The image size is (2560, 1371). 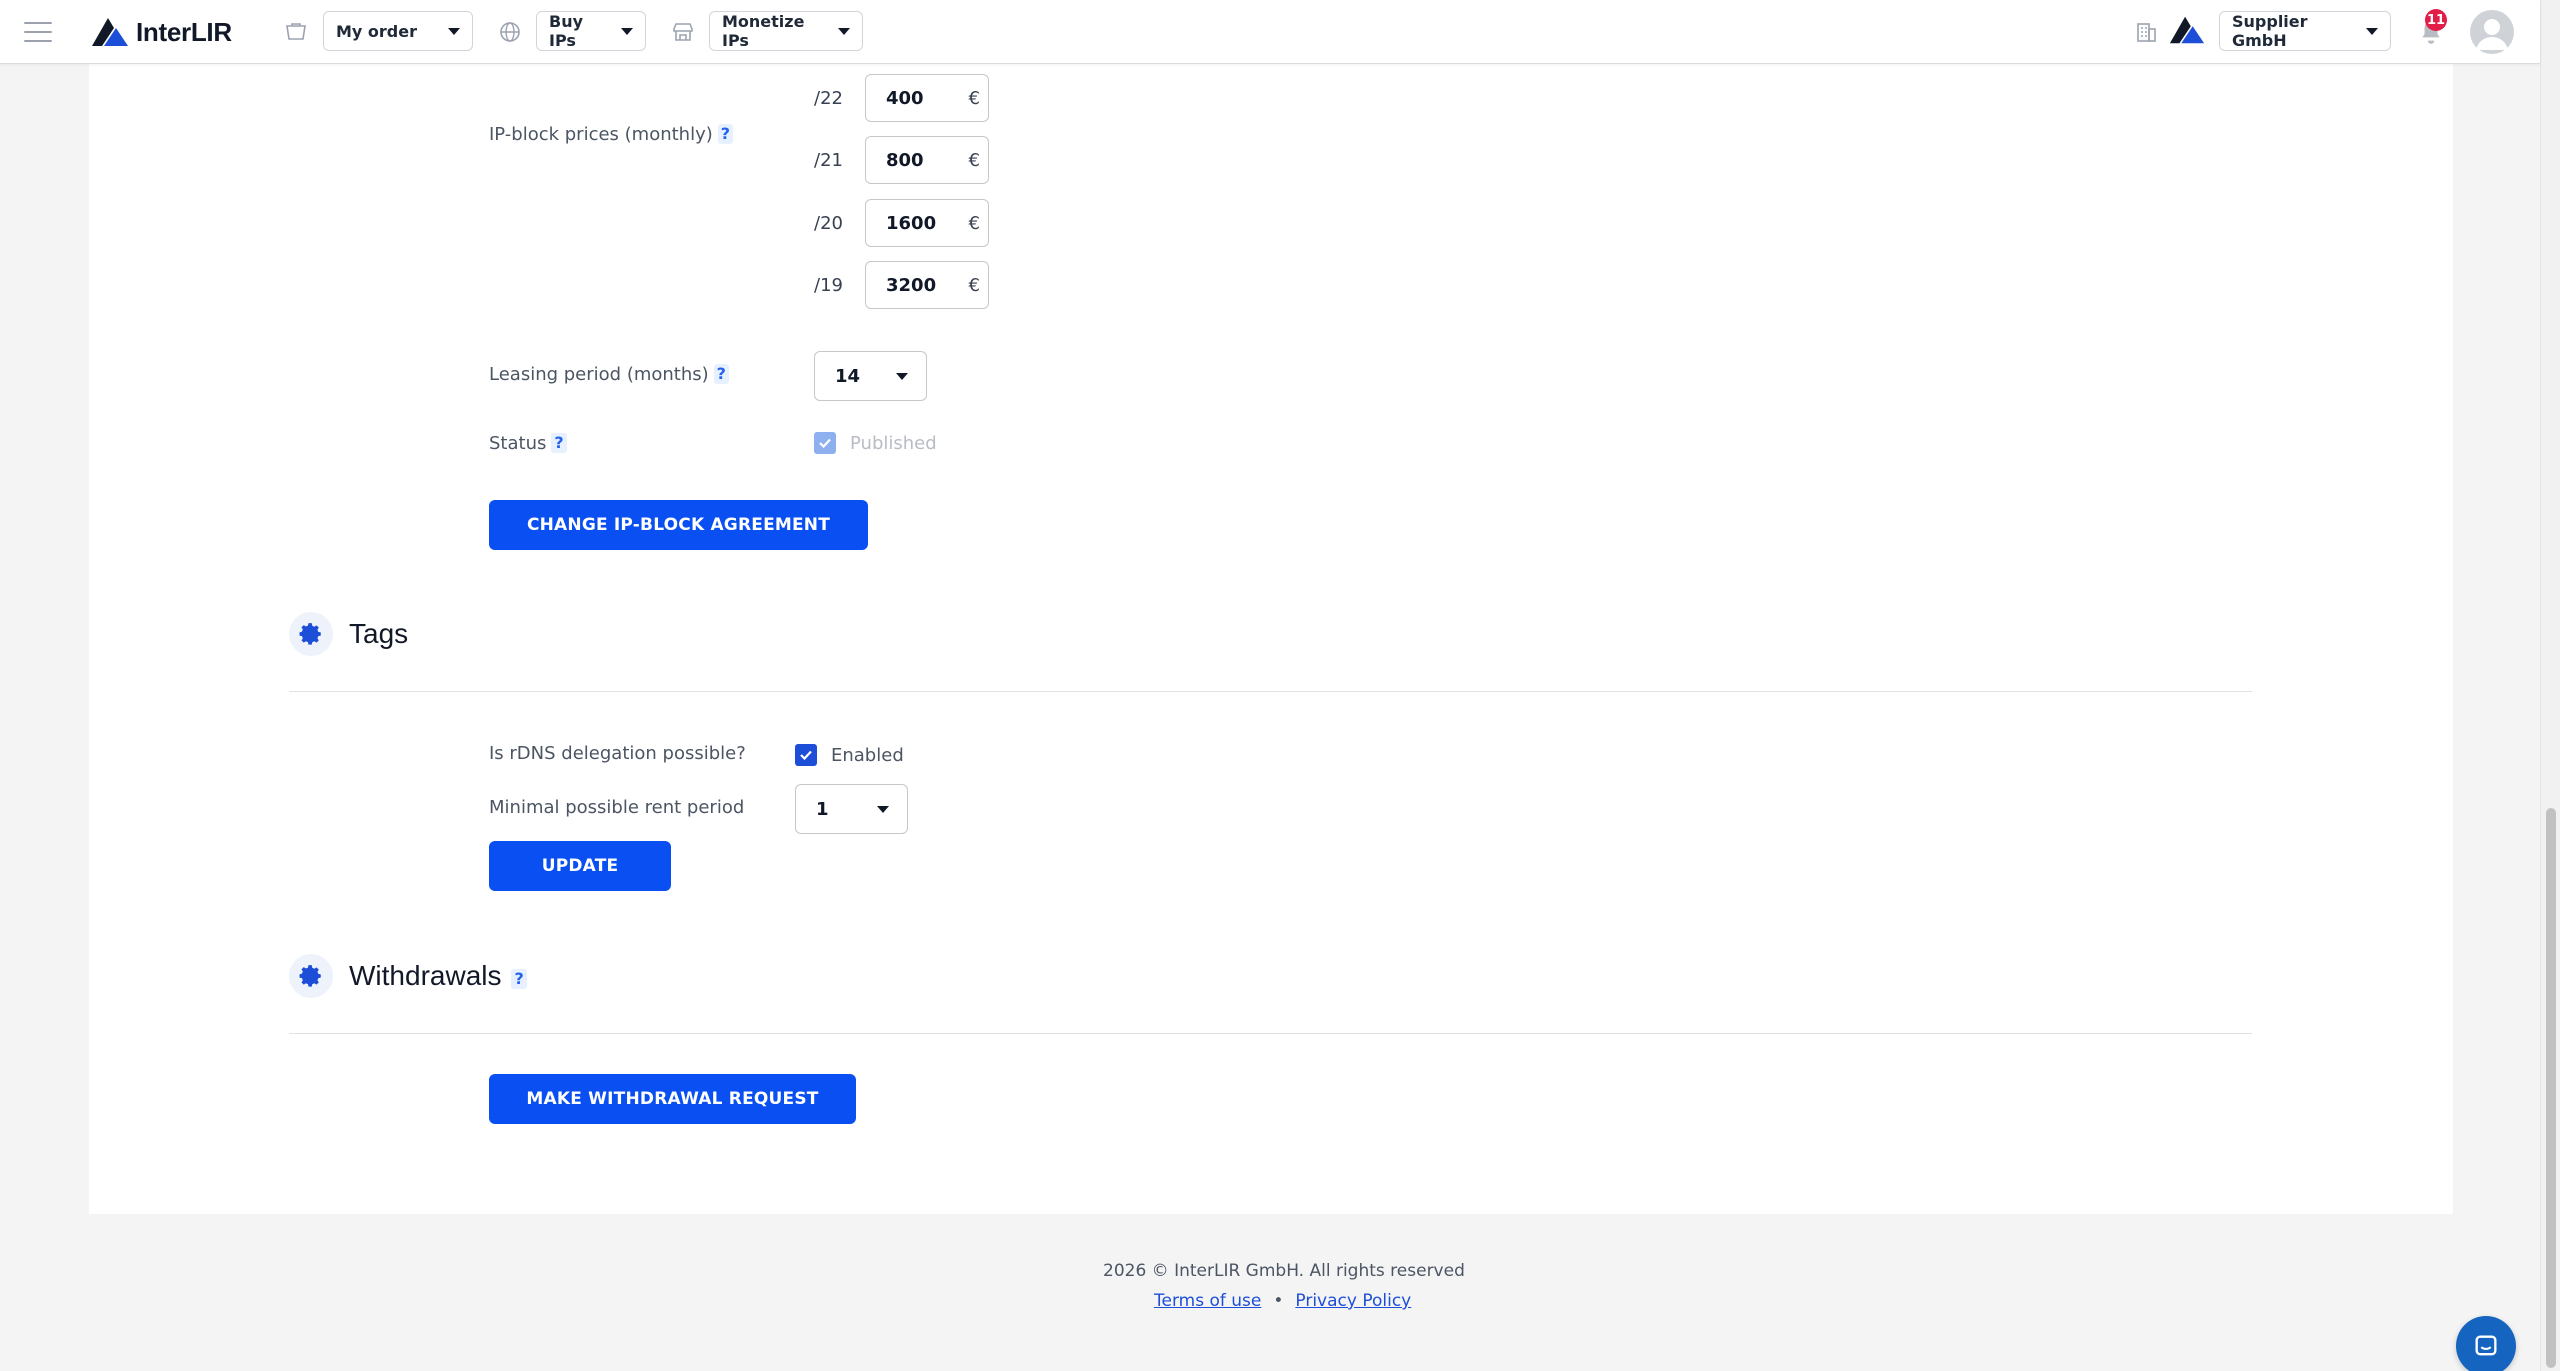 What do you see at coordinates (348, 634) in the screenshot?
I see `tags-section-header: Tags` at bounding box center [348, 634].